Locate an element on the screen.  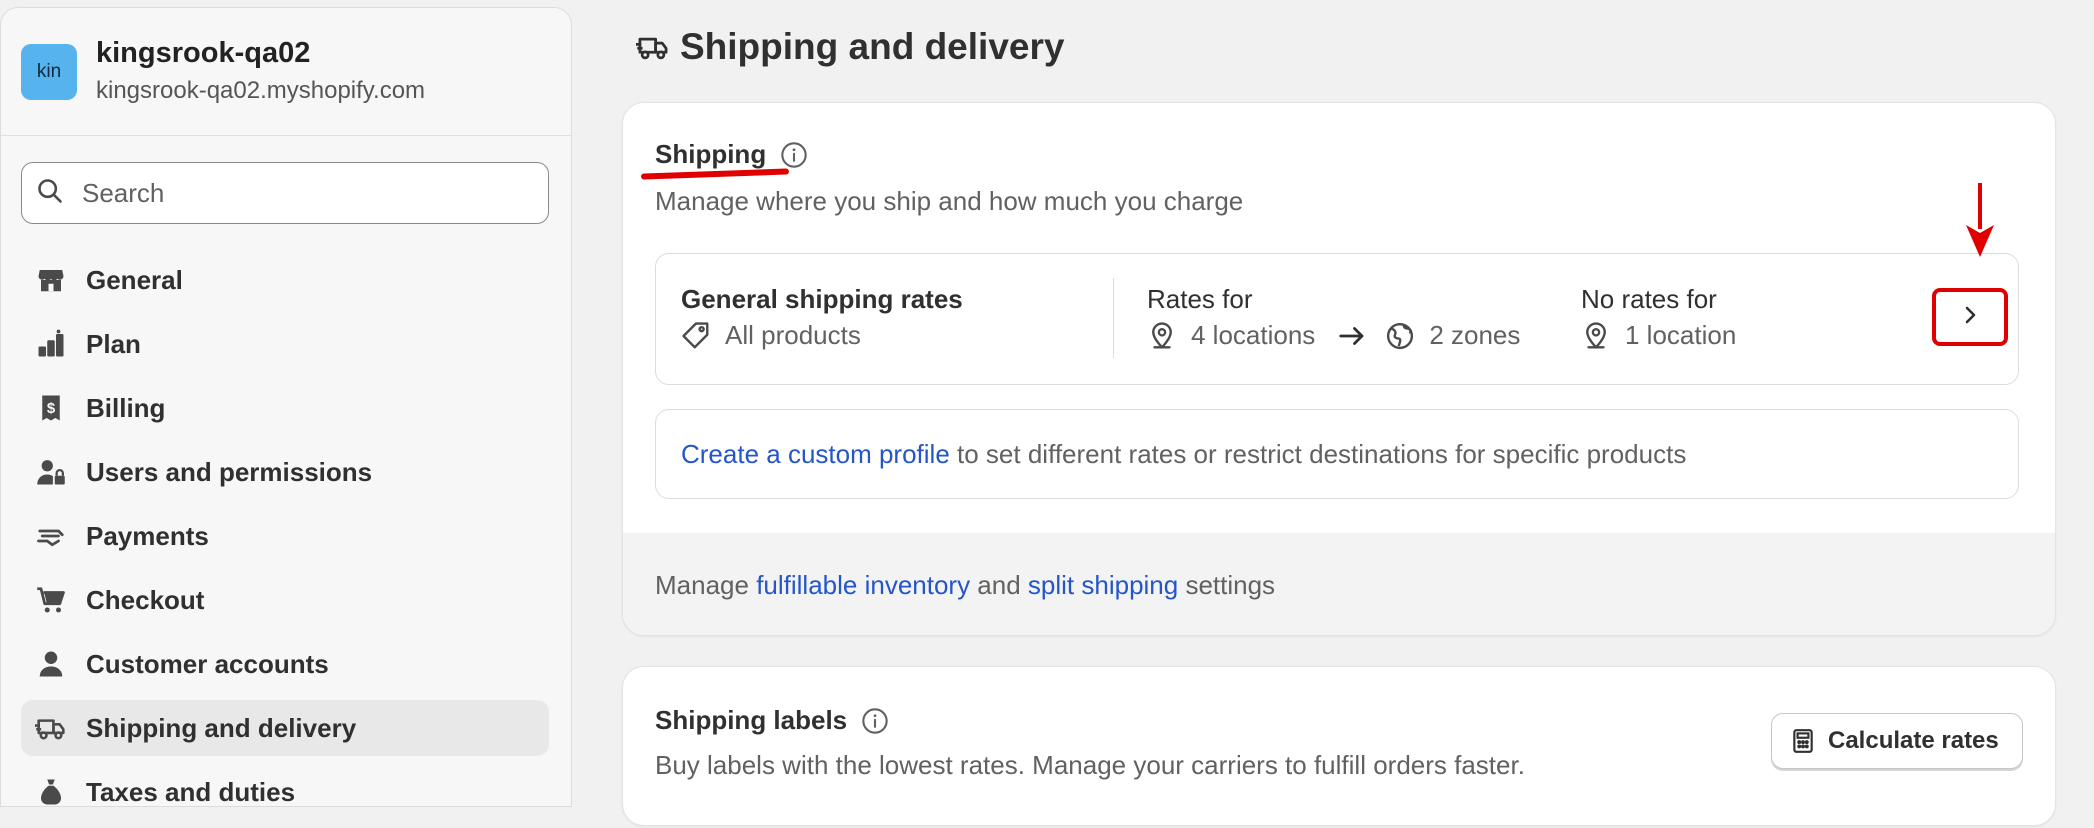
cart-icon is located at coordinates (51, 600).